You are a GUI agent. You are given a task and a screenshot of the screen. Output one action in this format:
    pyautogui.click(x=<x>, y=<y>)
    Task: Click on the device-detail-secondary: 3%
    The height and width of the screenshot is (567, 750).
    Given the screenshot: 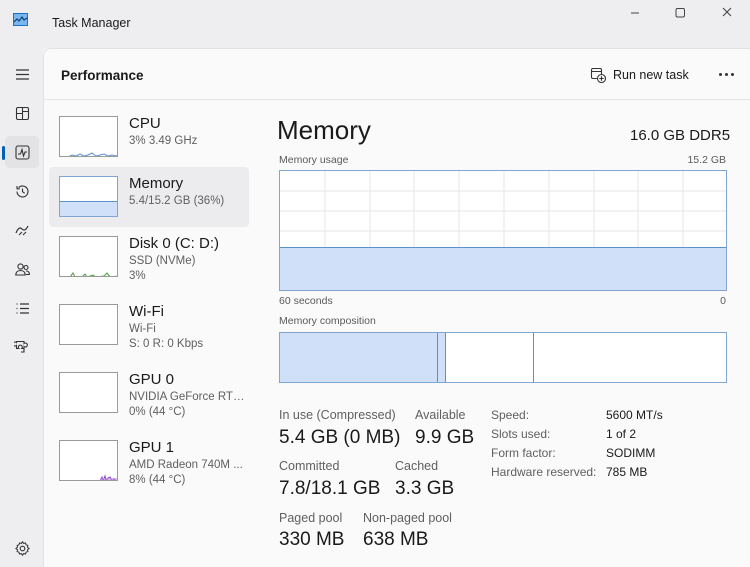 What is the action you would take?
    pyautogui.click(x=137, y=276)
    